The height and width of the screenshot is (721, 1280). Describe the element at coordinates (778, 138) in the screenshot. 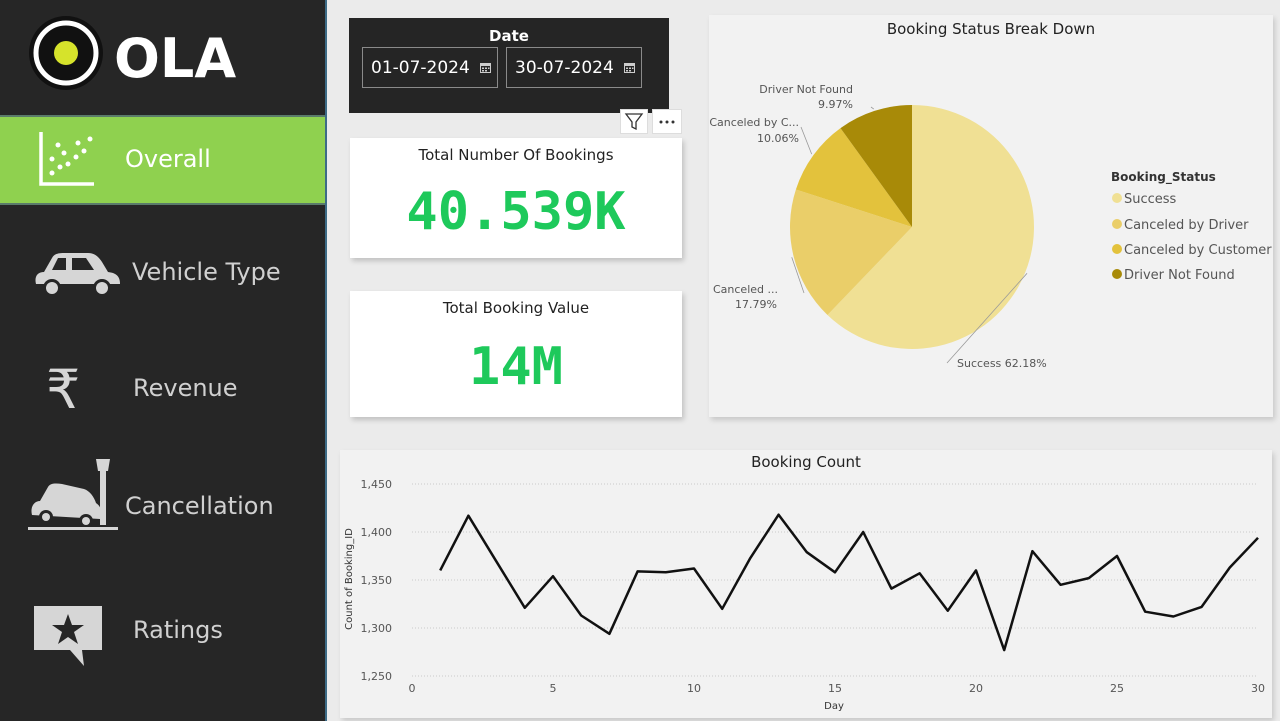

I see `pie-label-canceled-customer-pct: 10.06%` at that location.